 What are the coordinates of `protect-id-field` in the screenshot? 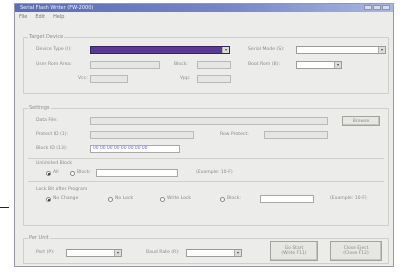 It's located at (142, 135).